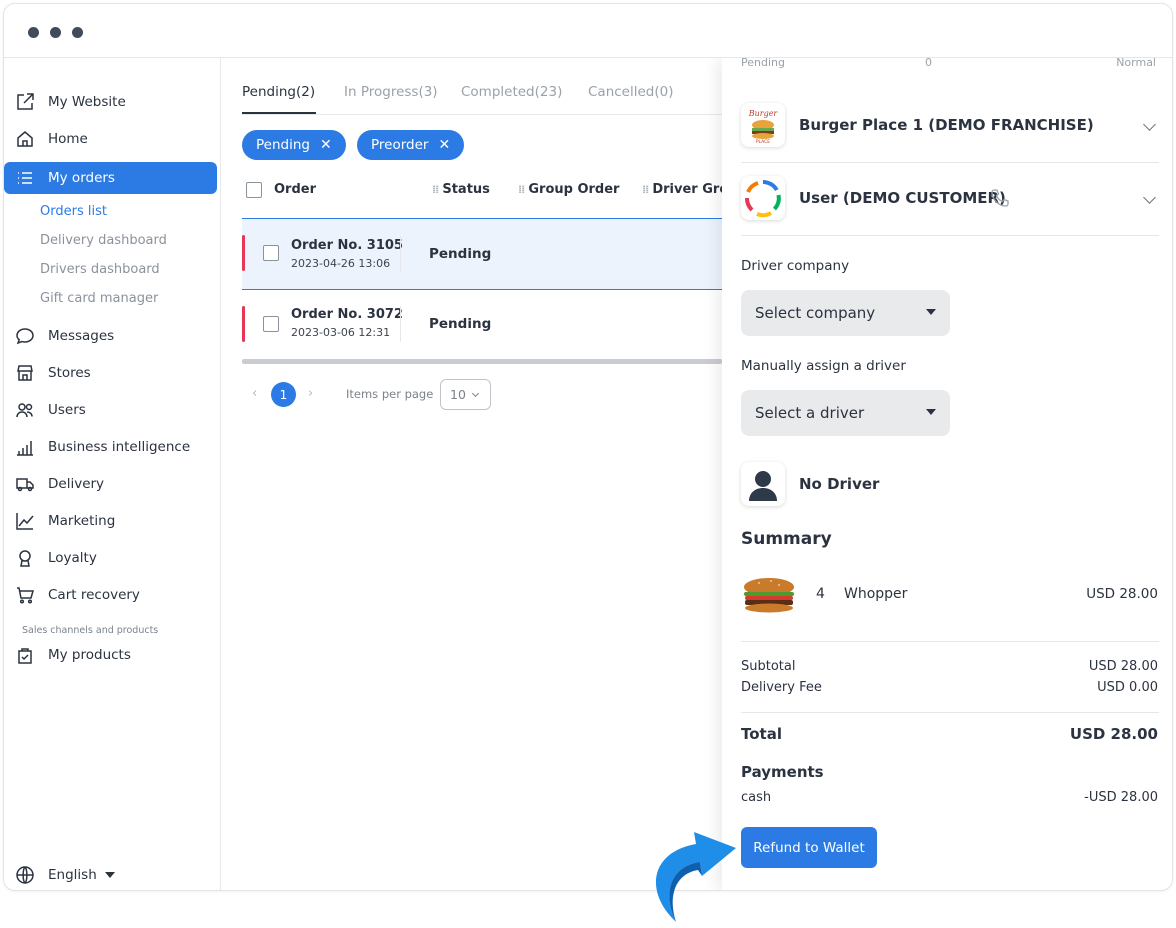  I want to click on sidebar-item-business-intelligence: Business intelligence, so click(110, 447).